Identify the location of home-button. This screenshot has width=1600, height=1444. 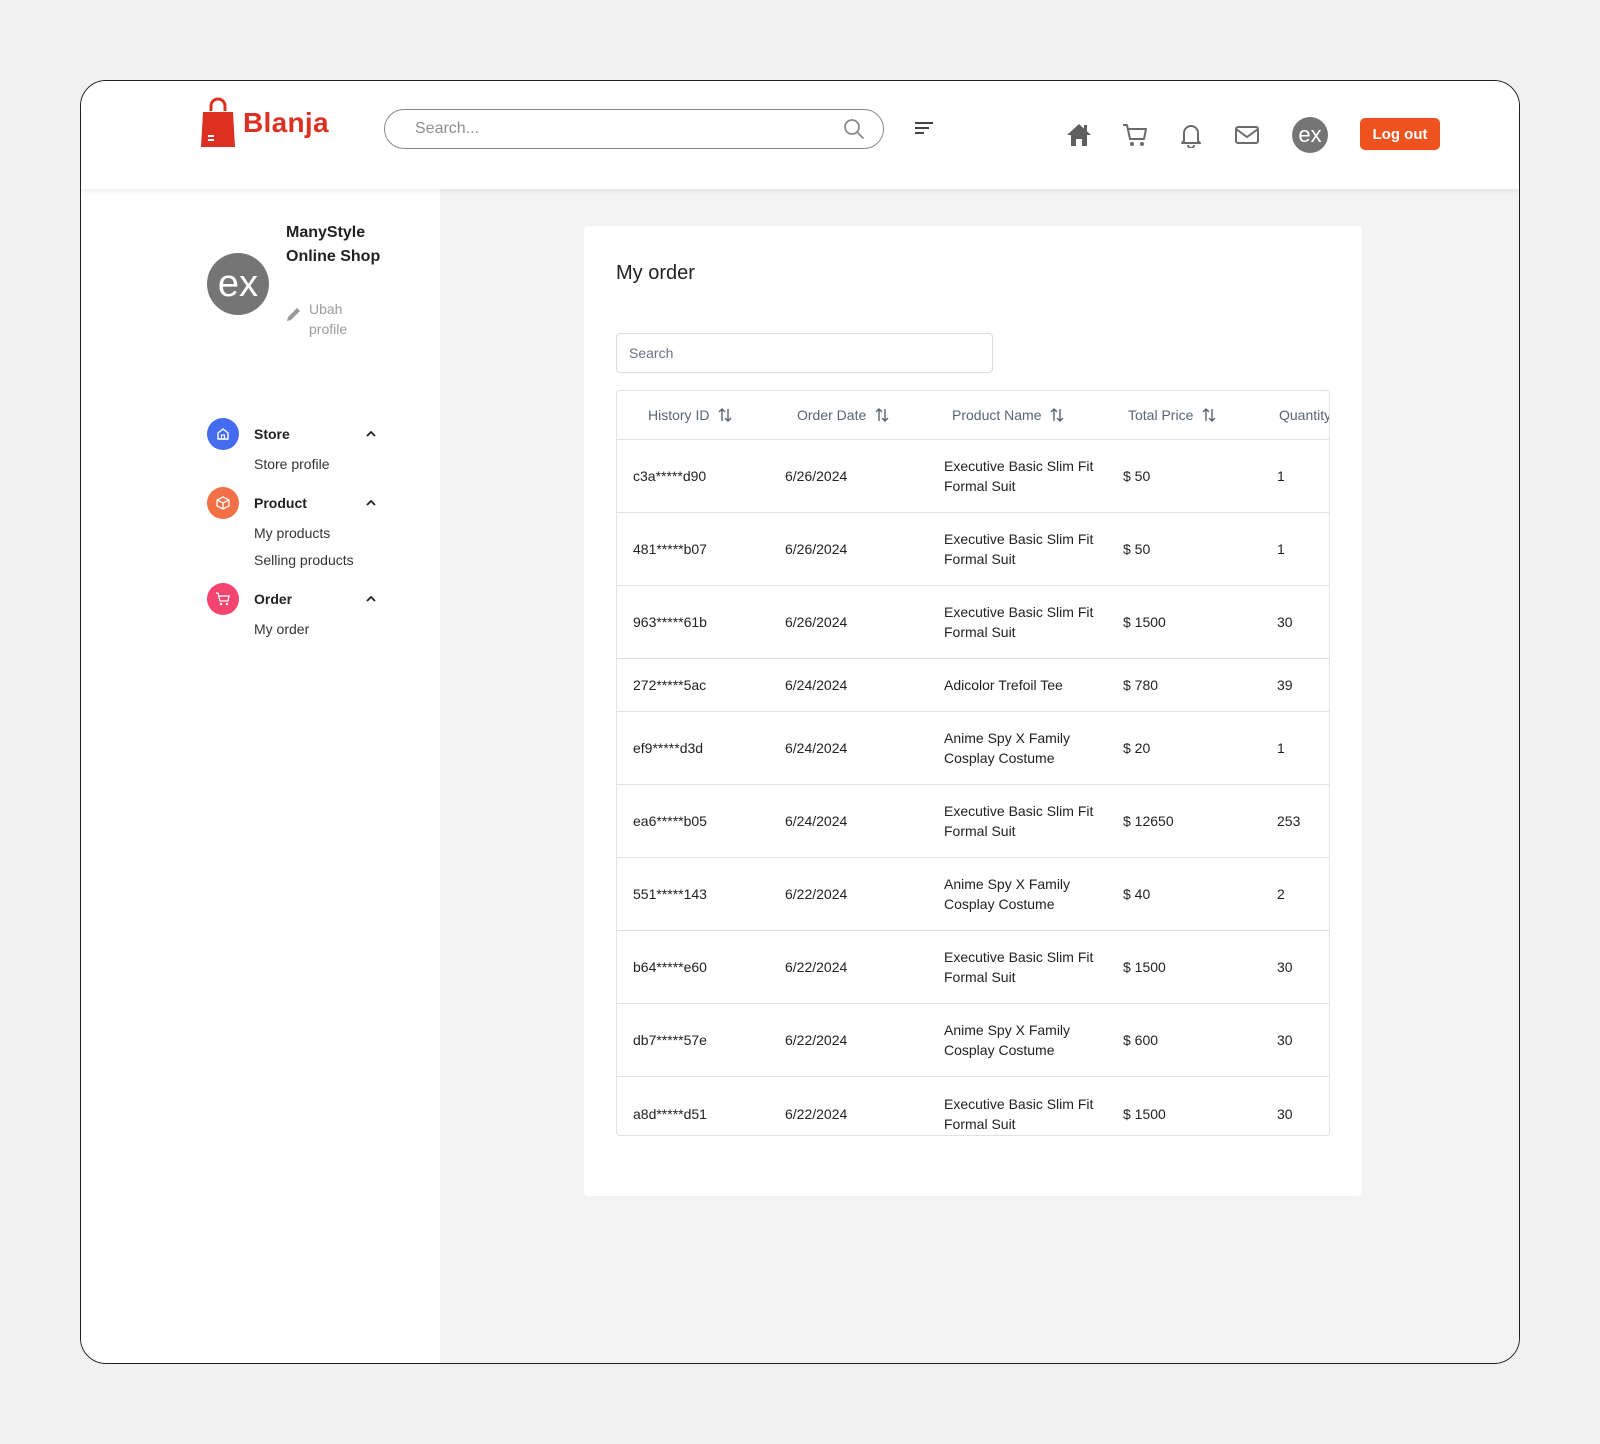
(1079, 135).